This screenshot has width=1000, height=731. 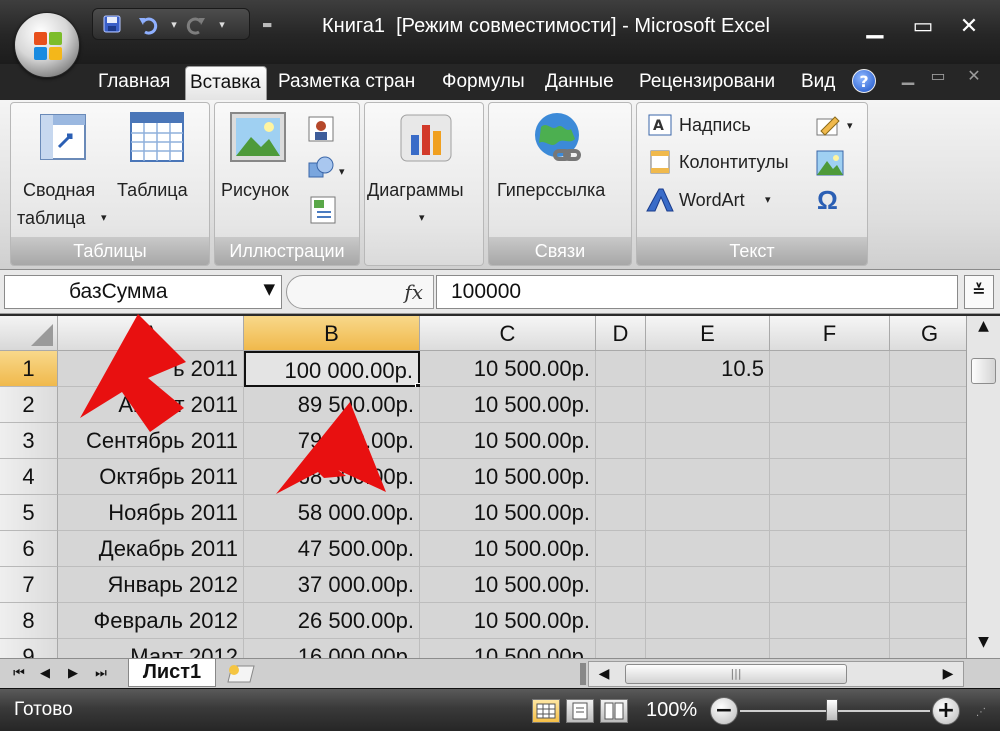 What do you see at coordinates (983, 329) in the screenshot?
I see `scroll-up-icon: ▲` at bounding box center [983, 329].